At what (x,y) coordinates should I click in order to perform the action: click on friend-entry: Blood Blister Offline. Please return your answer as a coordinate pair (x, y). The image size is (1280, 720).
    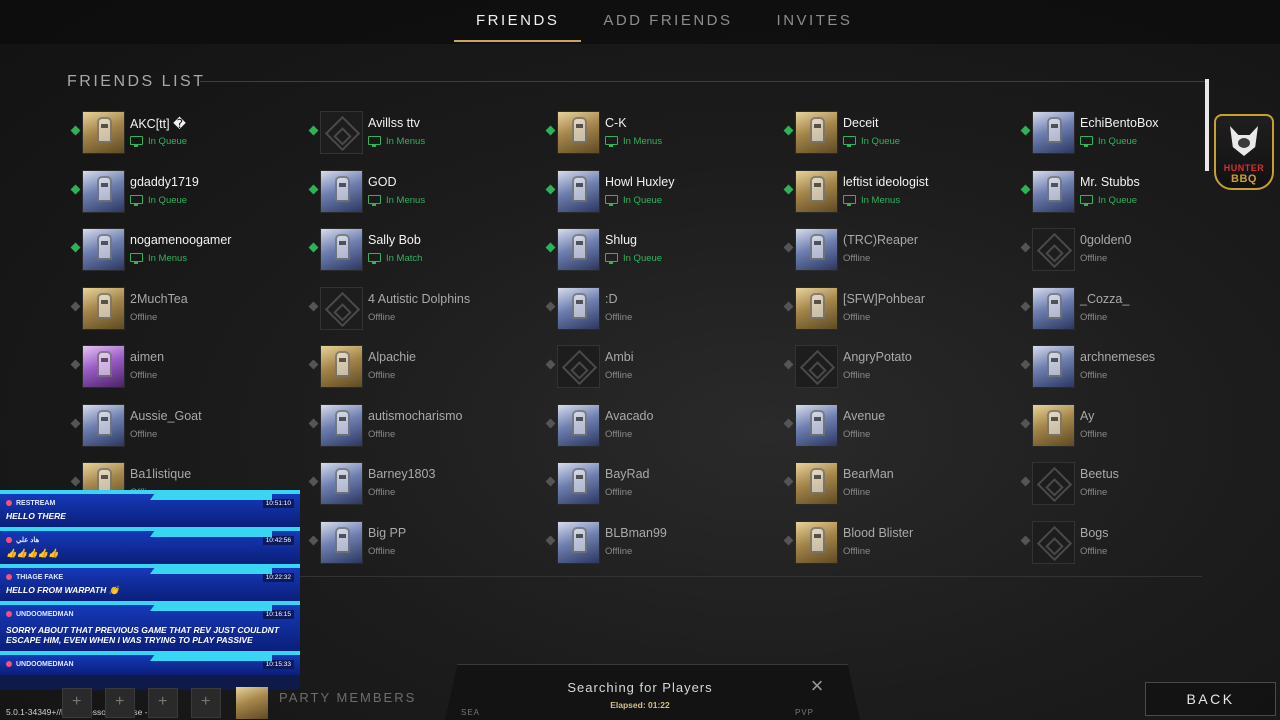
    Looking at the image, I should click on (898, 542).